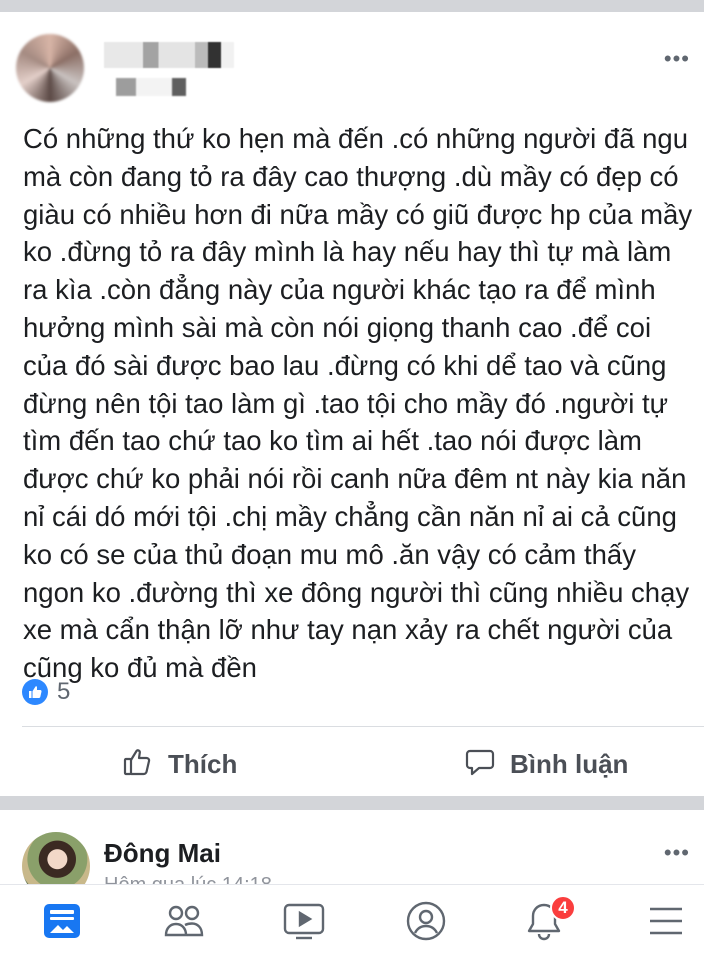 The height and width of the screenshot is (960, 704). I want to click on reaction-count: 5, so click(64, 691).